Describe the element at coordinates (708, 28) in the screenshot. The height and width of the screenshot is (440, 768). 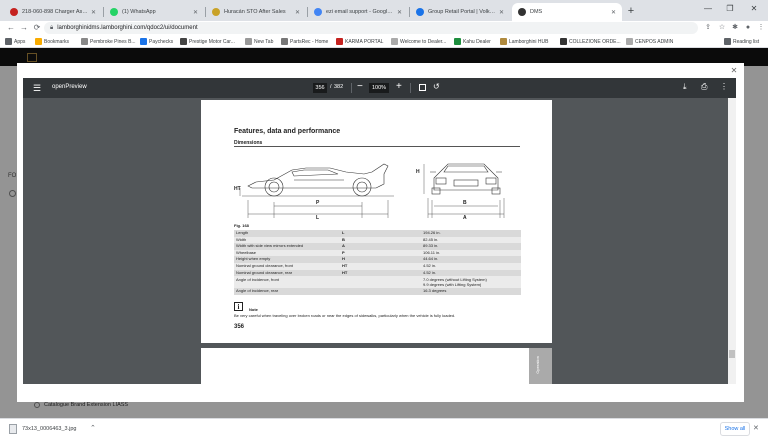
I see `share-icon: ⇪` at that location.